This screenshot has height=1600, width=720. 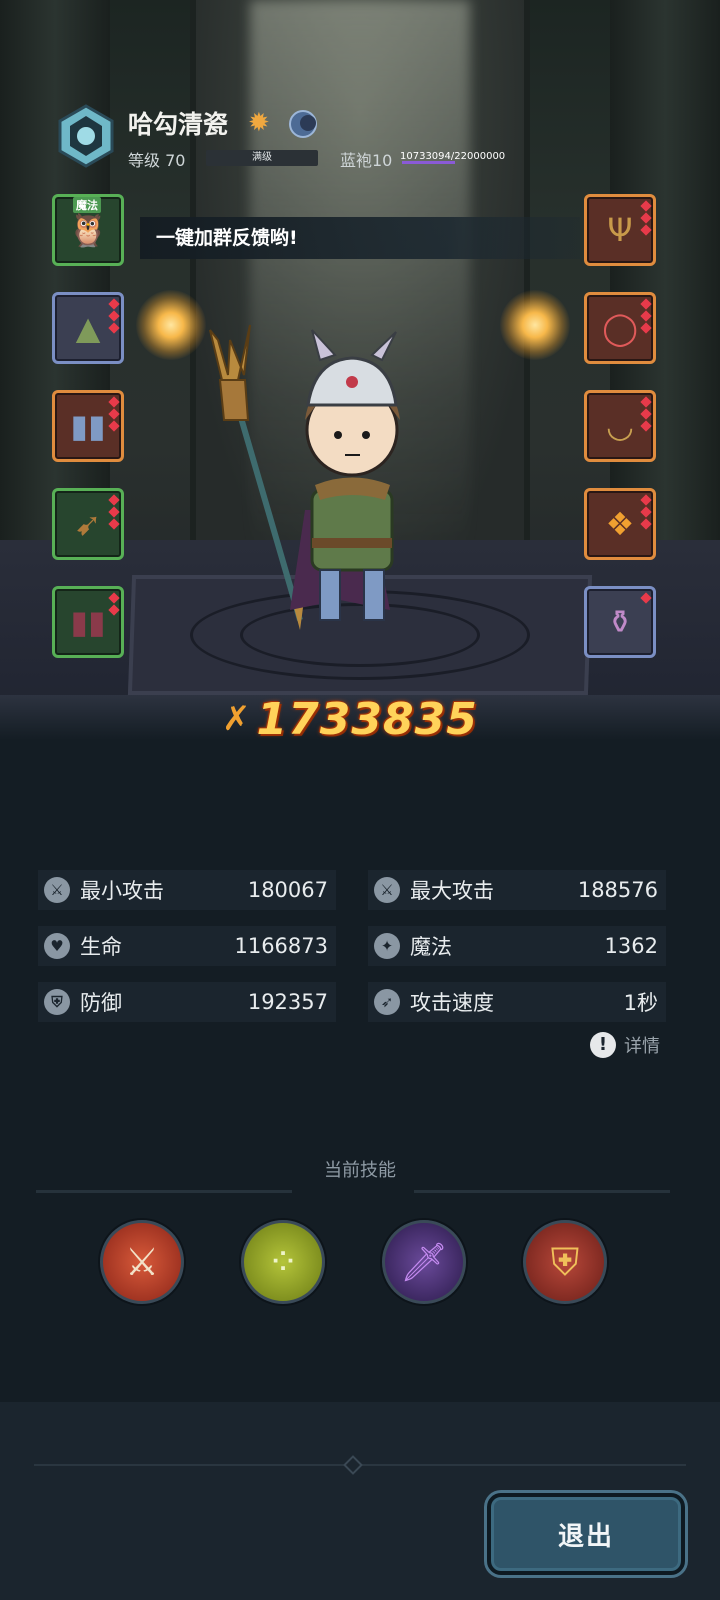 What do you see at coordinates (453, 156) in the screenshot?
I see `rank-progress-text: 10733094/22000000` at bounding box center [453, 156].